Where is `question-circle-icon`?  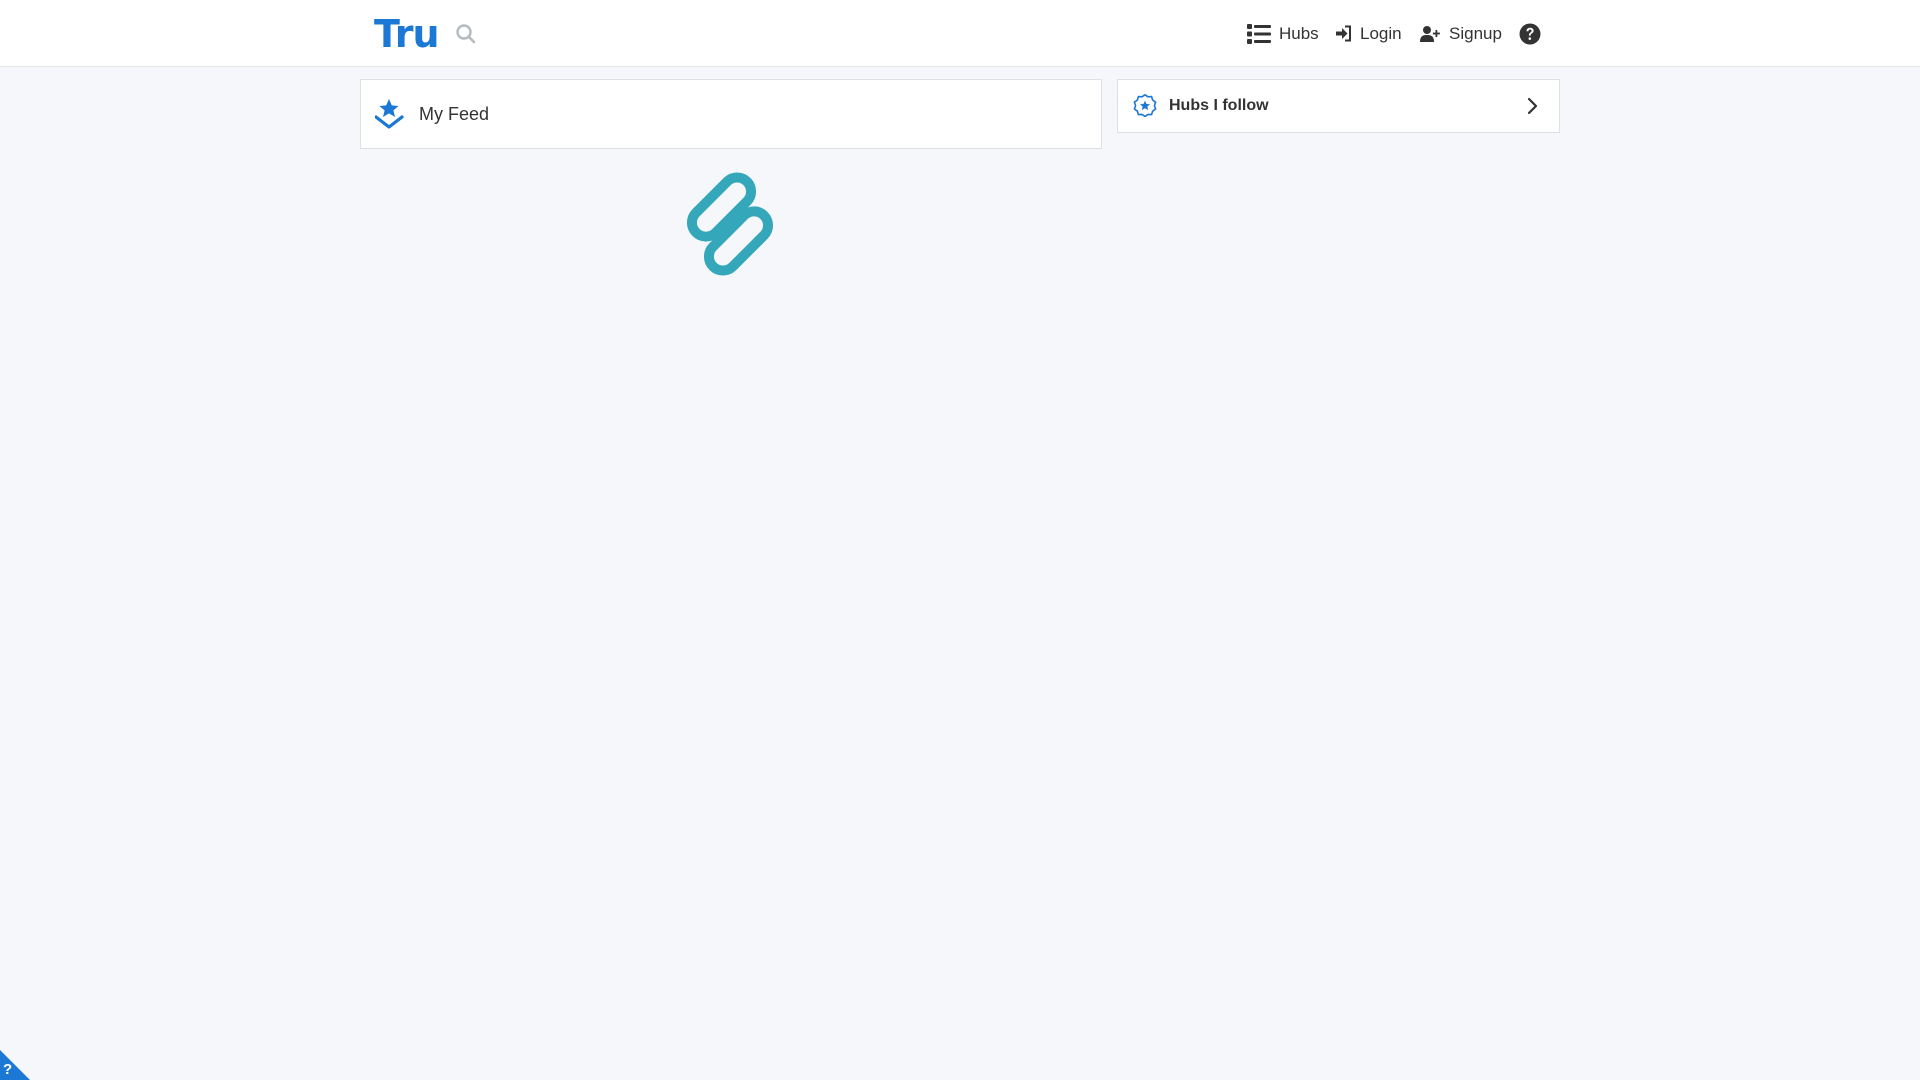 question-circle-icon is located at coordinates (1530, 33).